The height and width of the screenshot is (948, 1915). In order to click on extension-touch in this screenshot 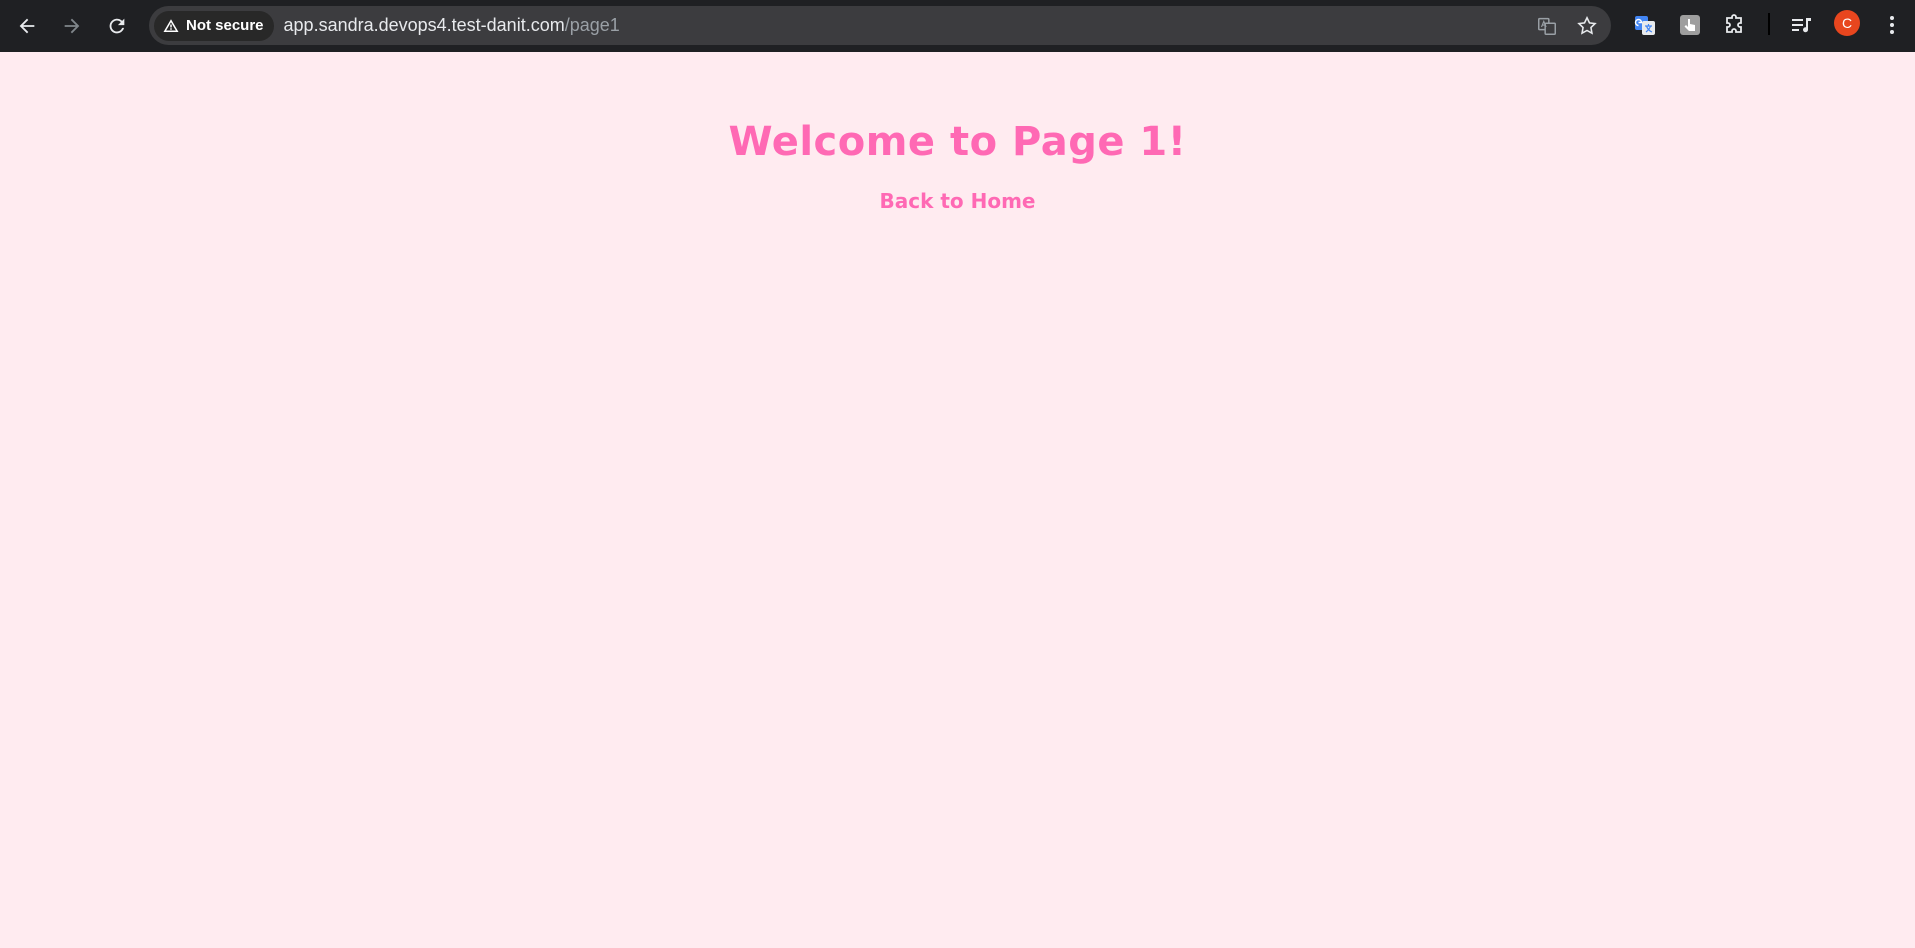, I will do `click(1690, 25)`.